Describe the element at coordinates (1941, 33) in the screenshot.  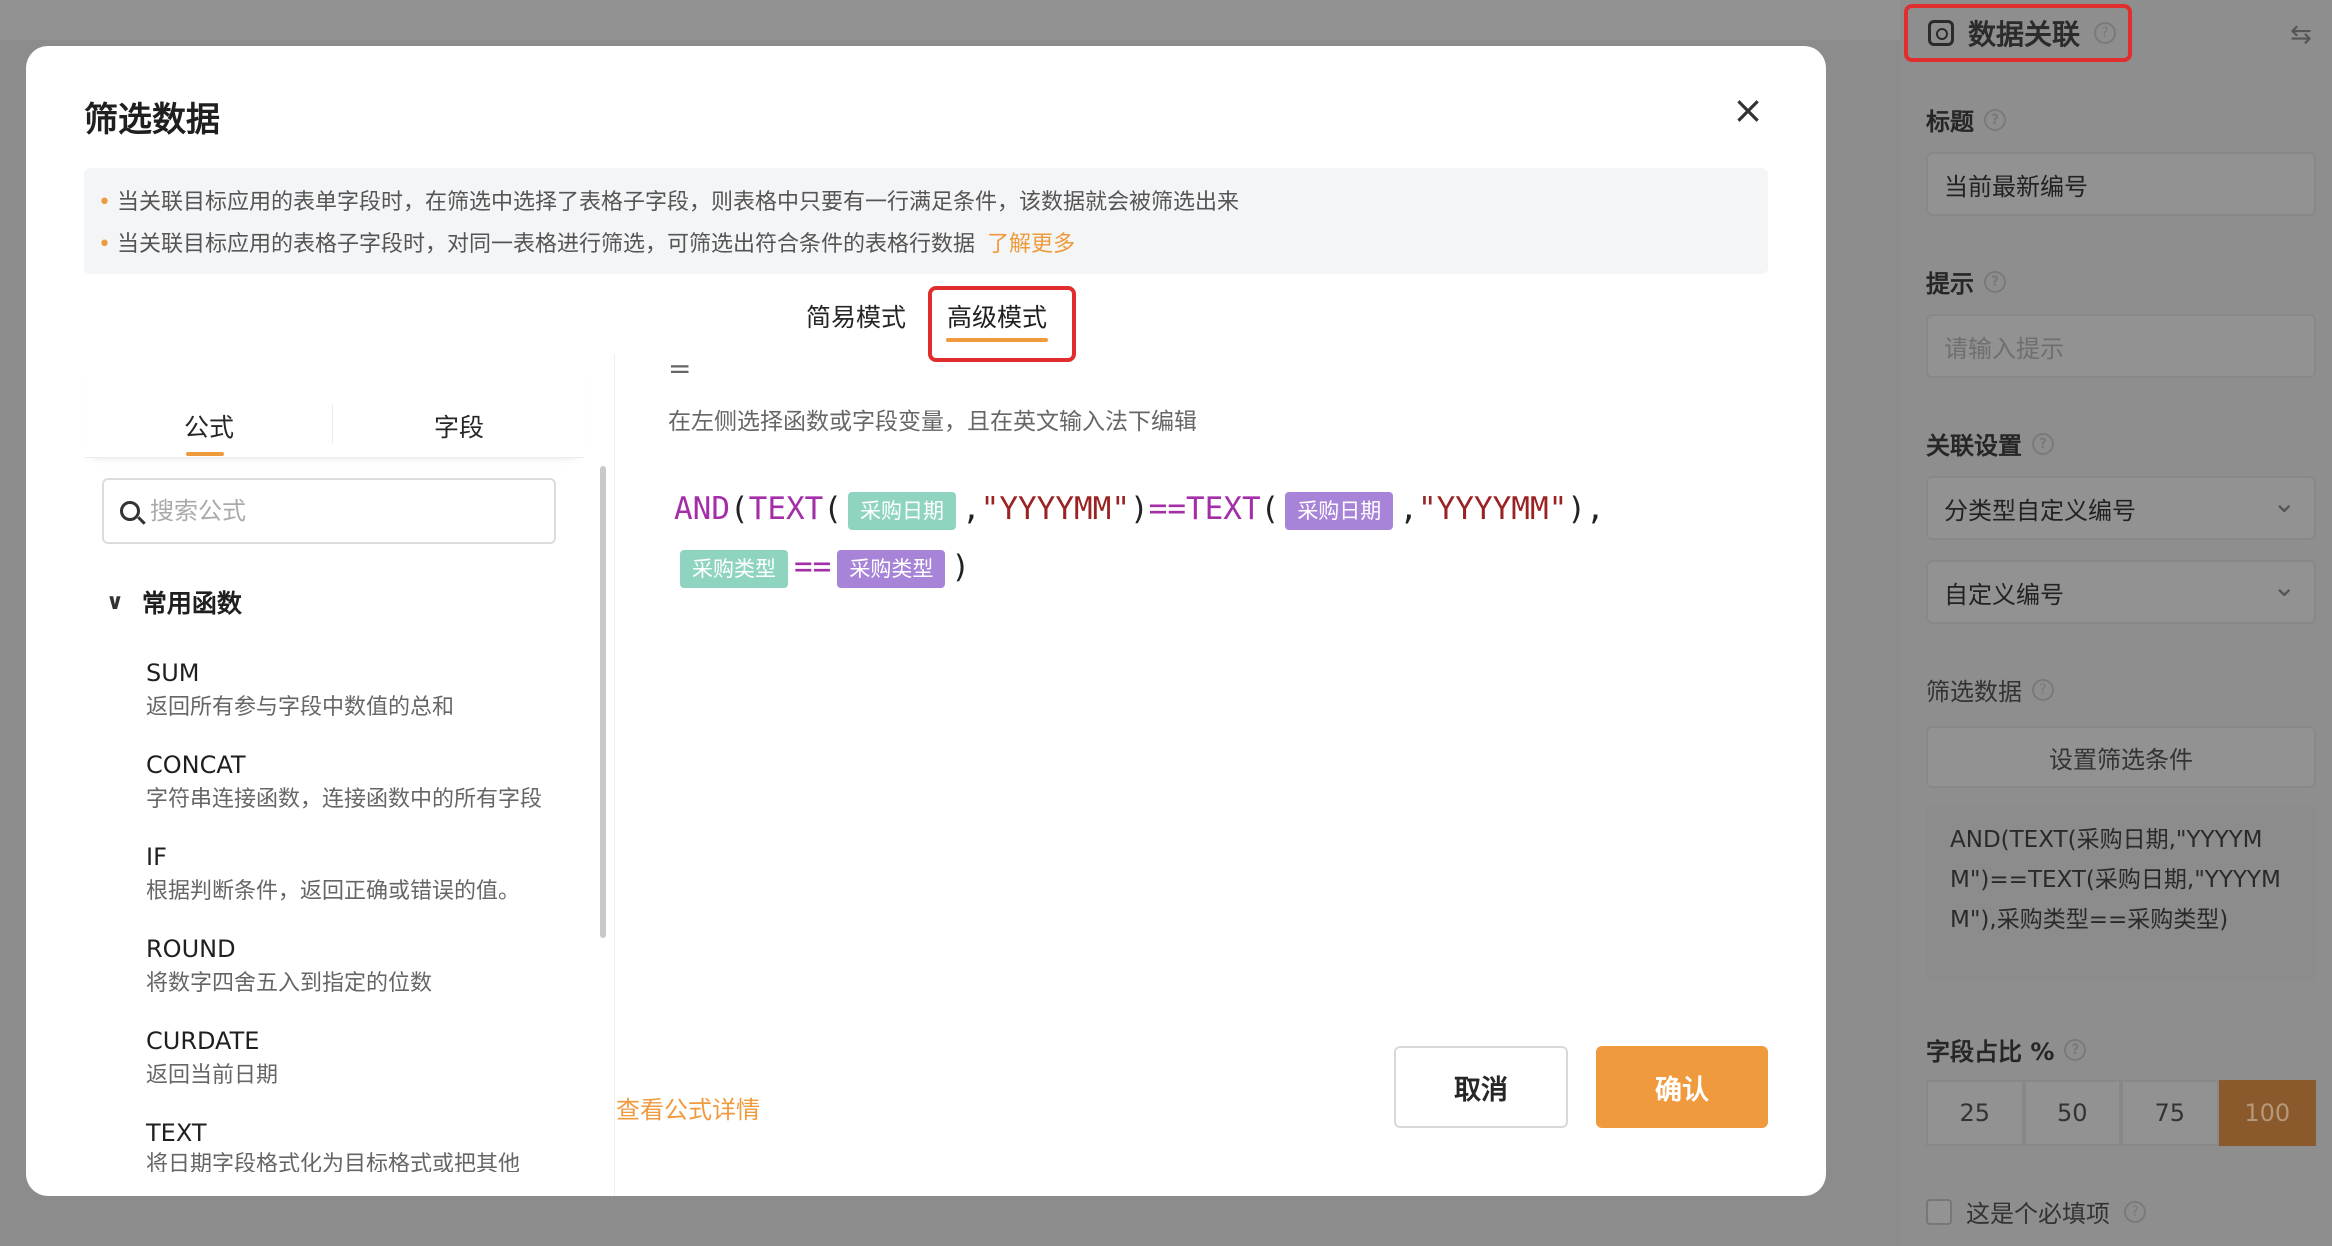
I see `data-link-icon` at that location.